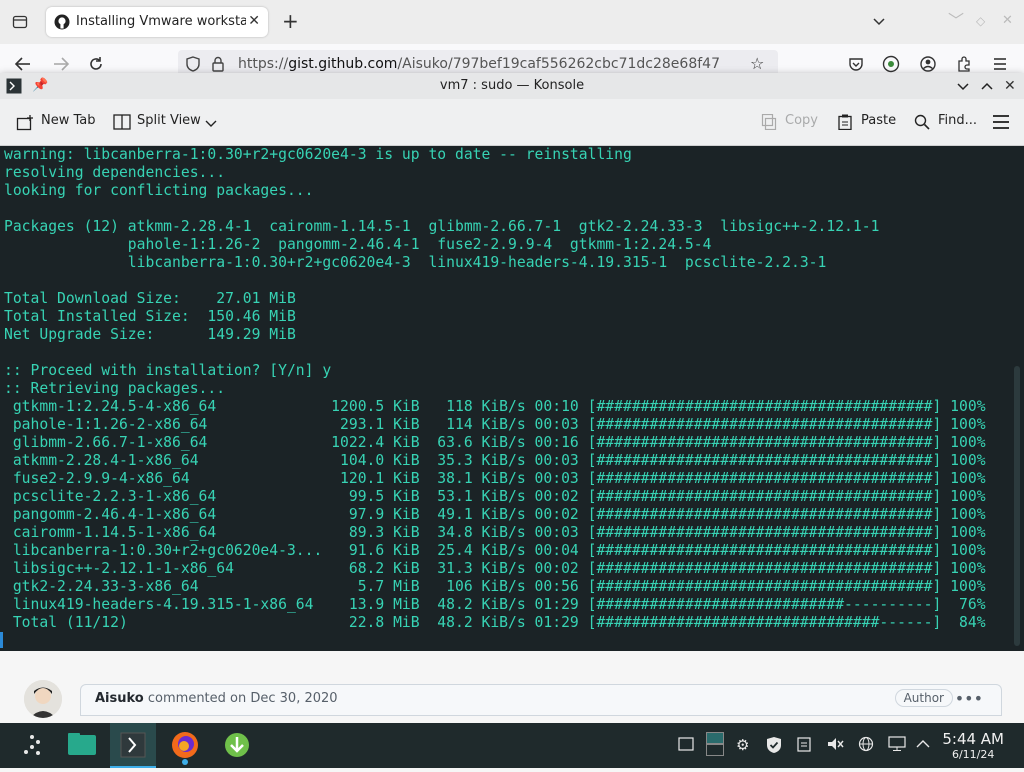  I want to click on app-launcher, so click(35, 745).